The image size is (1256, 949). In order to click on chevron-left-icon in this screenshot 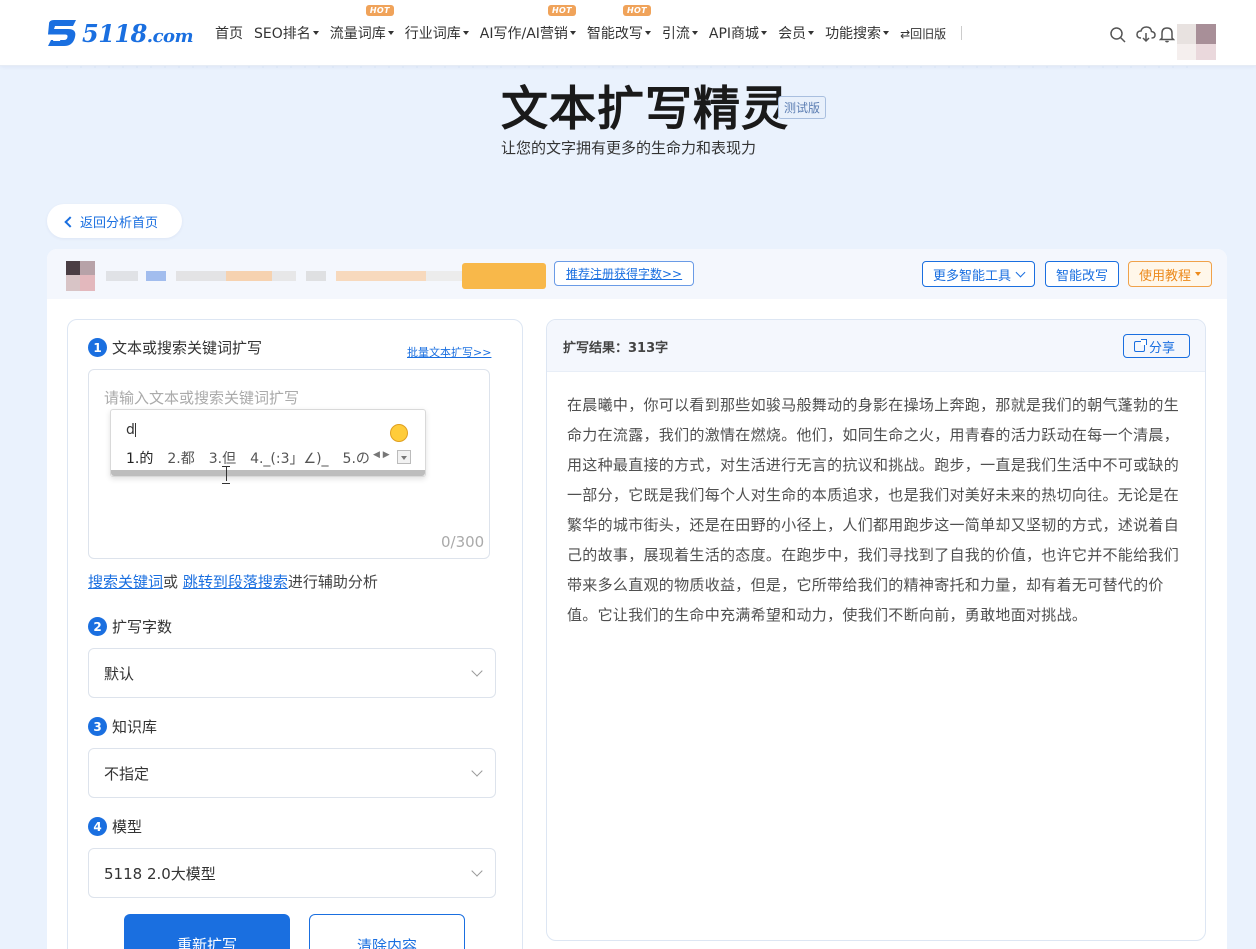, I will do `click(70, 221)`.